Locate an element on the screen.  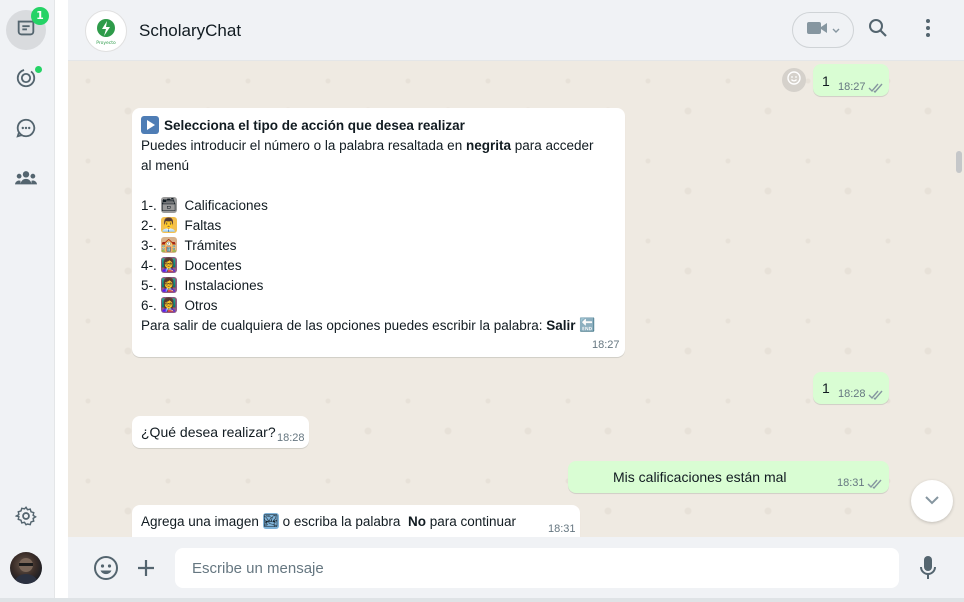
composer-bar: Escribe un mensaje is located at coordinates (516, 569).